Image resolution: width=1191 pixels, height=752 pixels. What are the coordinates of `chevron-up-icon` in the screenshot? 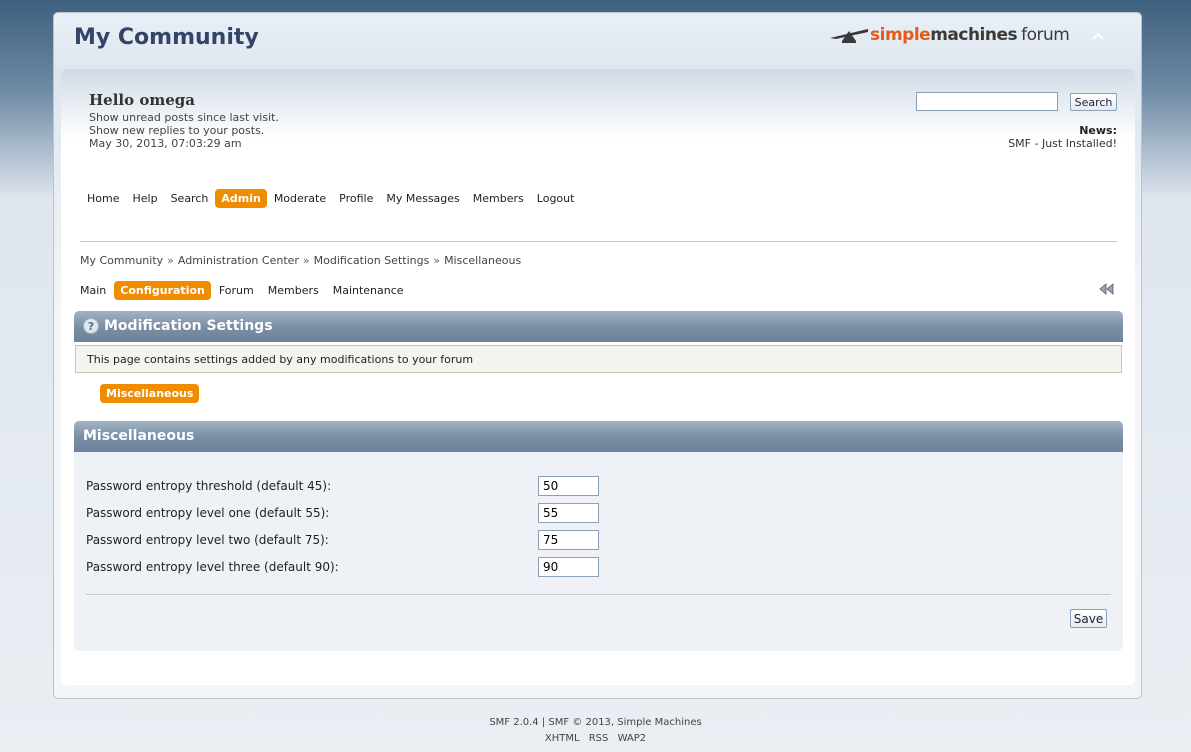 It's located at (1098, 37).